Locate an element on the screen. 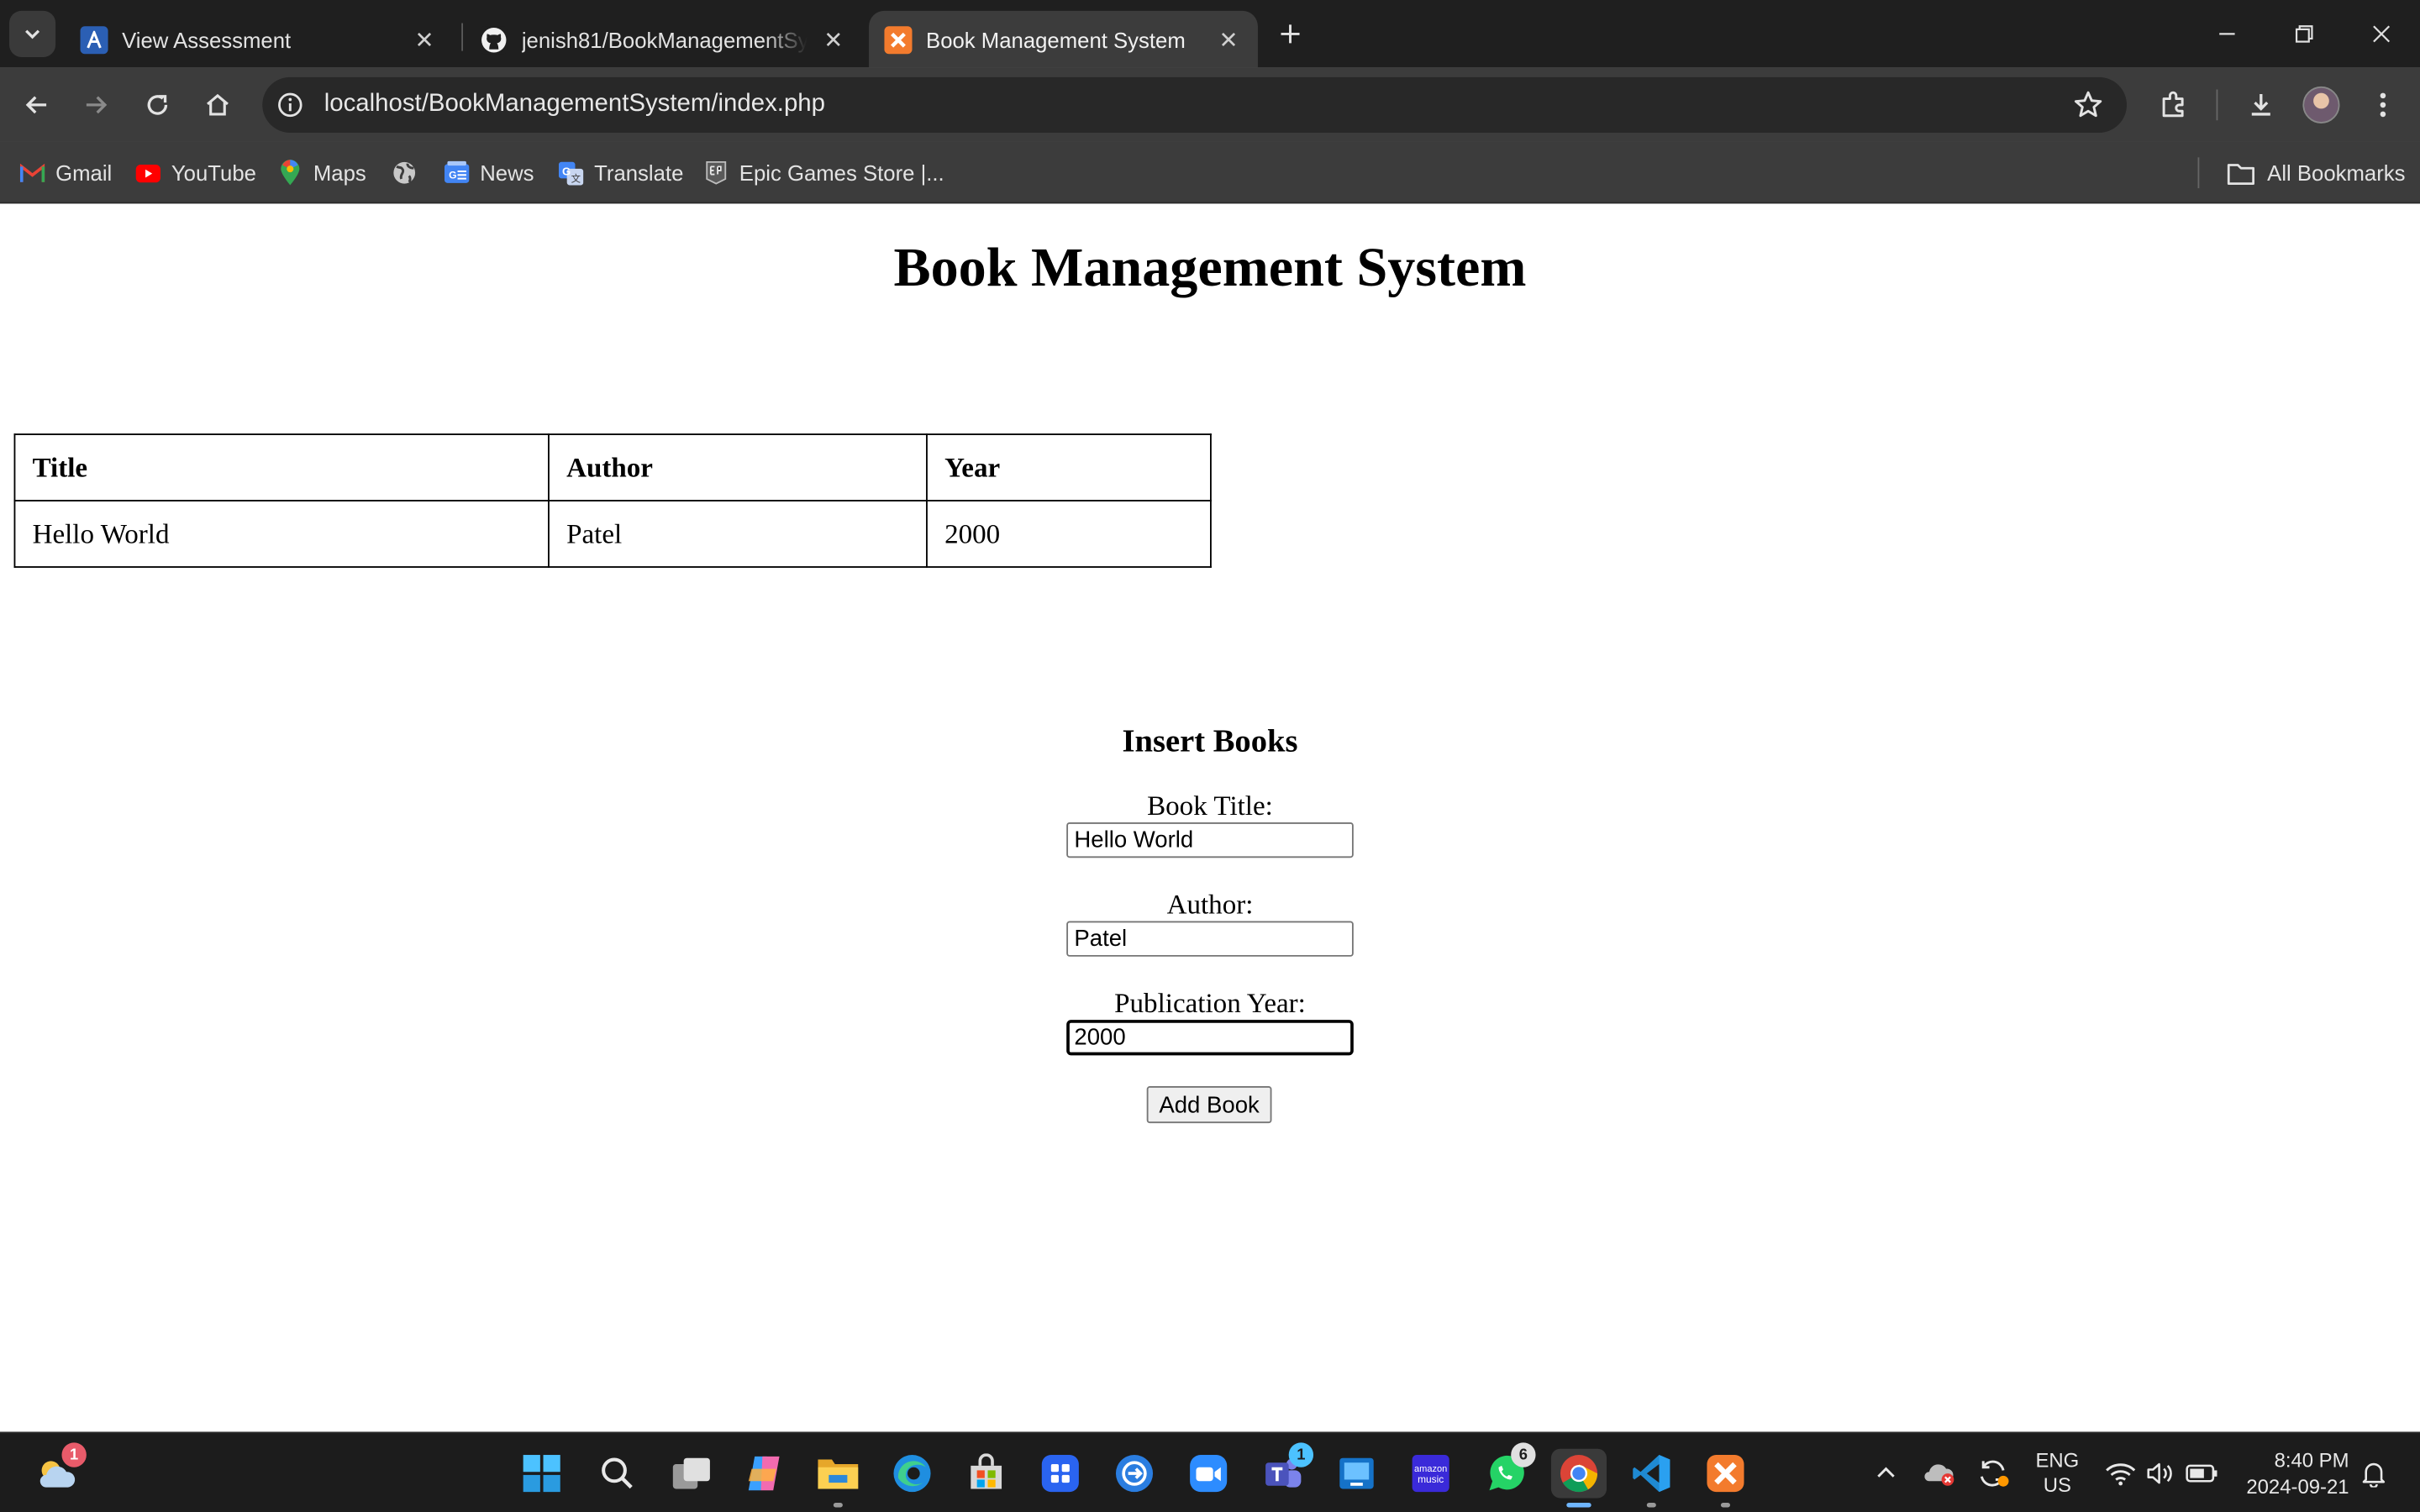 The width and height of the screenshot is (2420, 1512). bookmark-label: Maps is located at coordinates (339, 173).